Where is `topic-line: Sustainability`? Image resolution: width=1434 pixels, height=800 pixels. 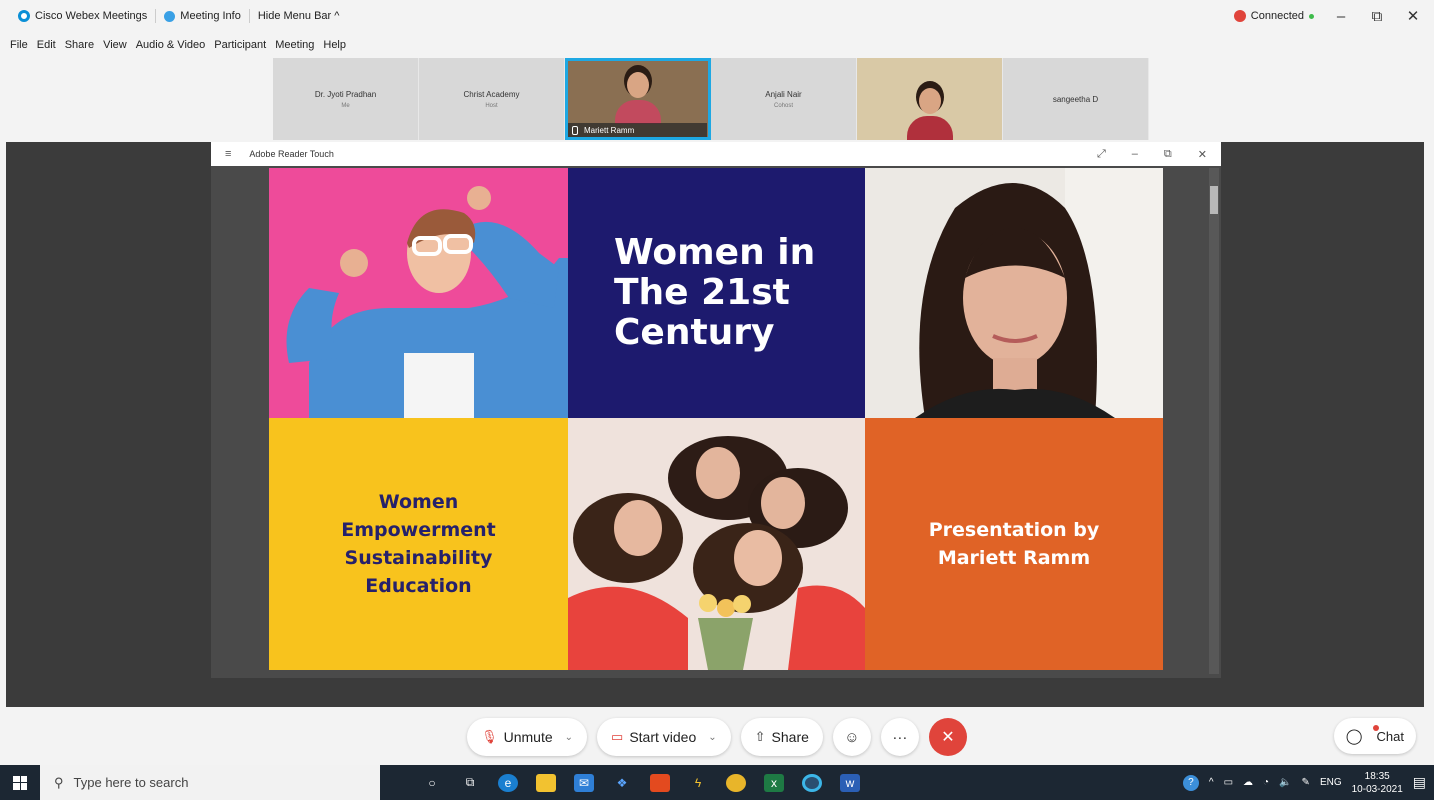 topic-line: Sustainability is located at coordinates (418, 558).